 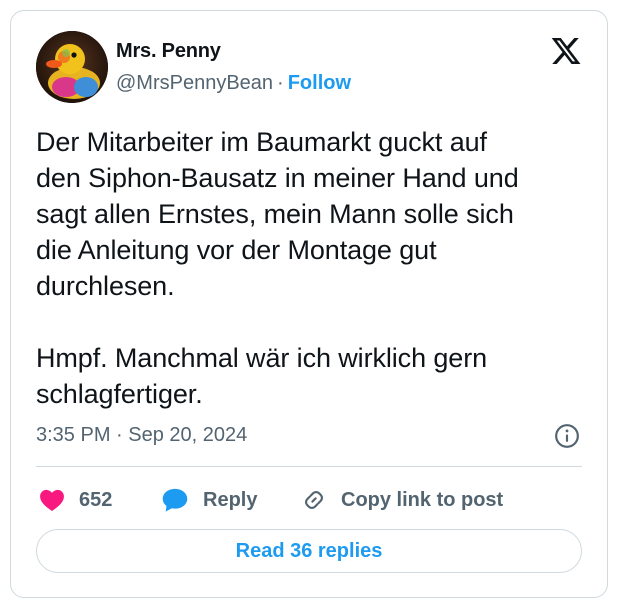 I want to click on handle-row: @MrsPennyBean · Follow, so click(x=233, y=83).